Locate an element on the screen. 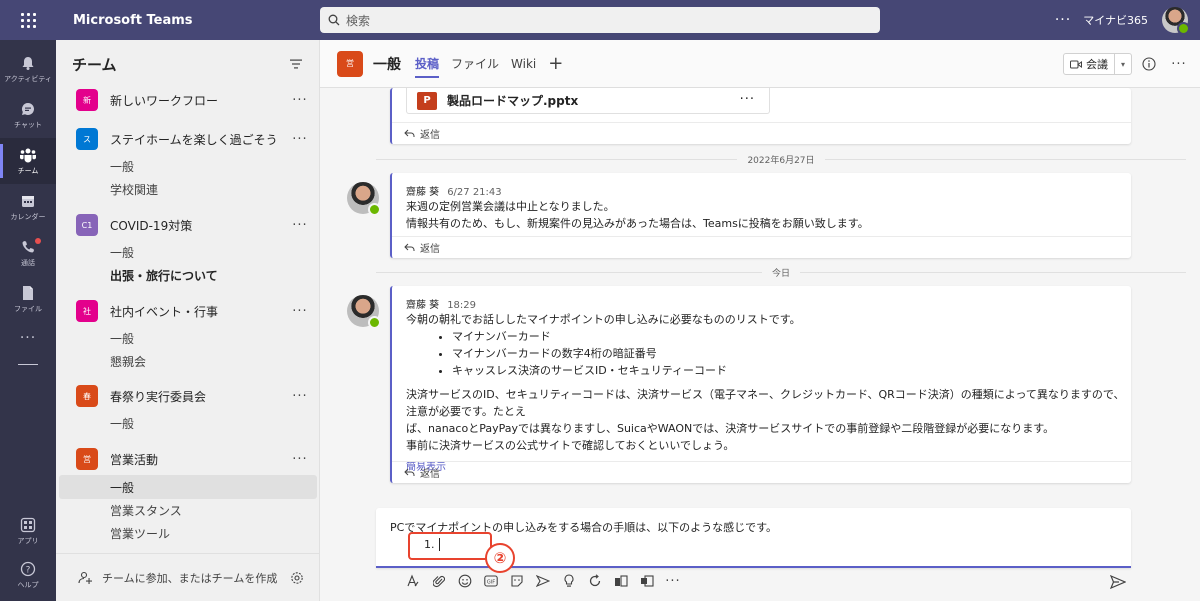 This screenshot has height=601, width=1200. filter-icon is located at coordinates (296, 64).